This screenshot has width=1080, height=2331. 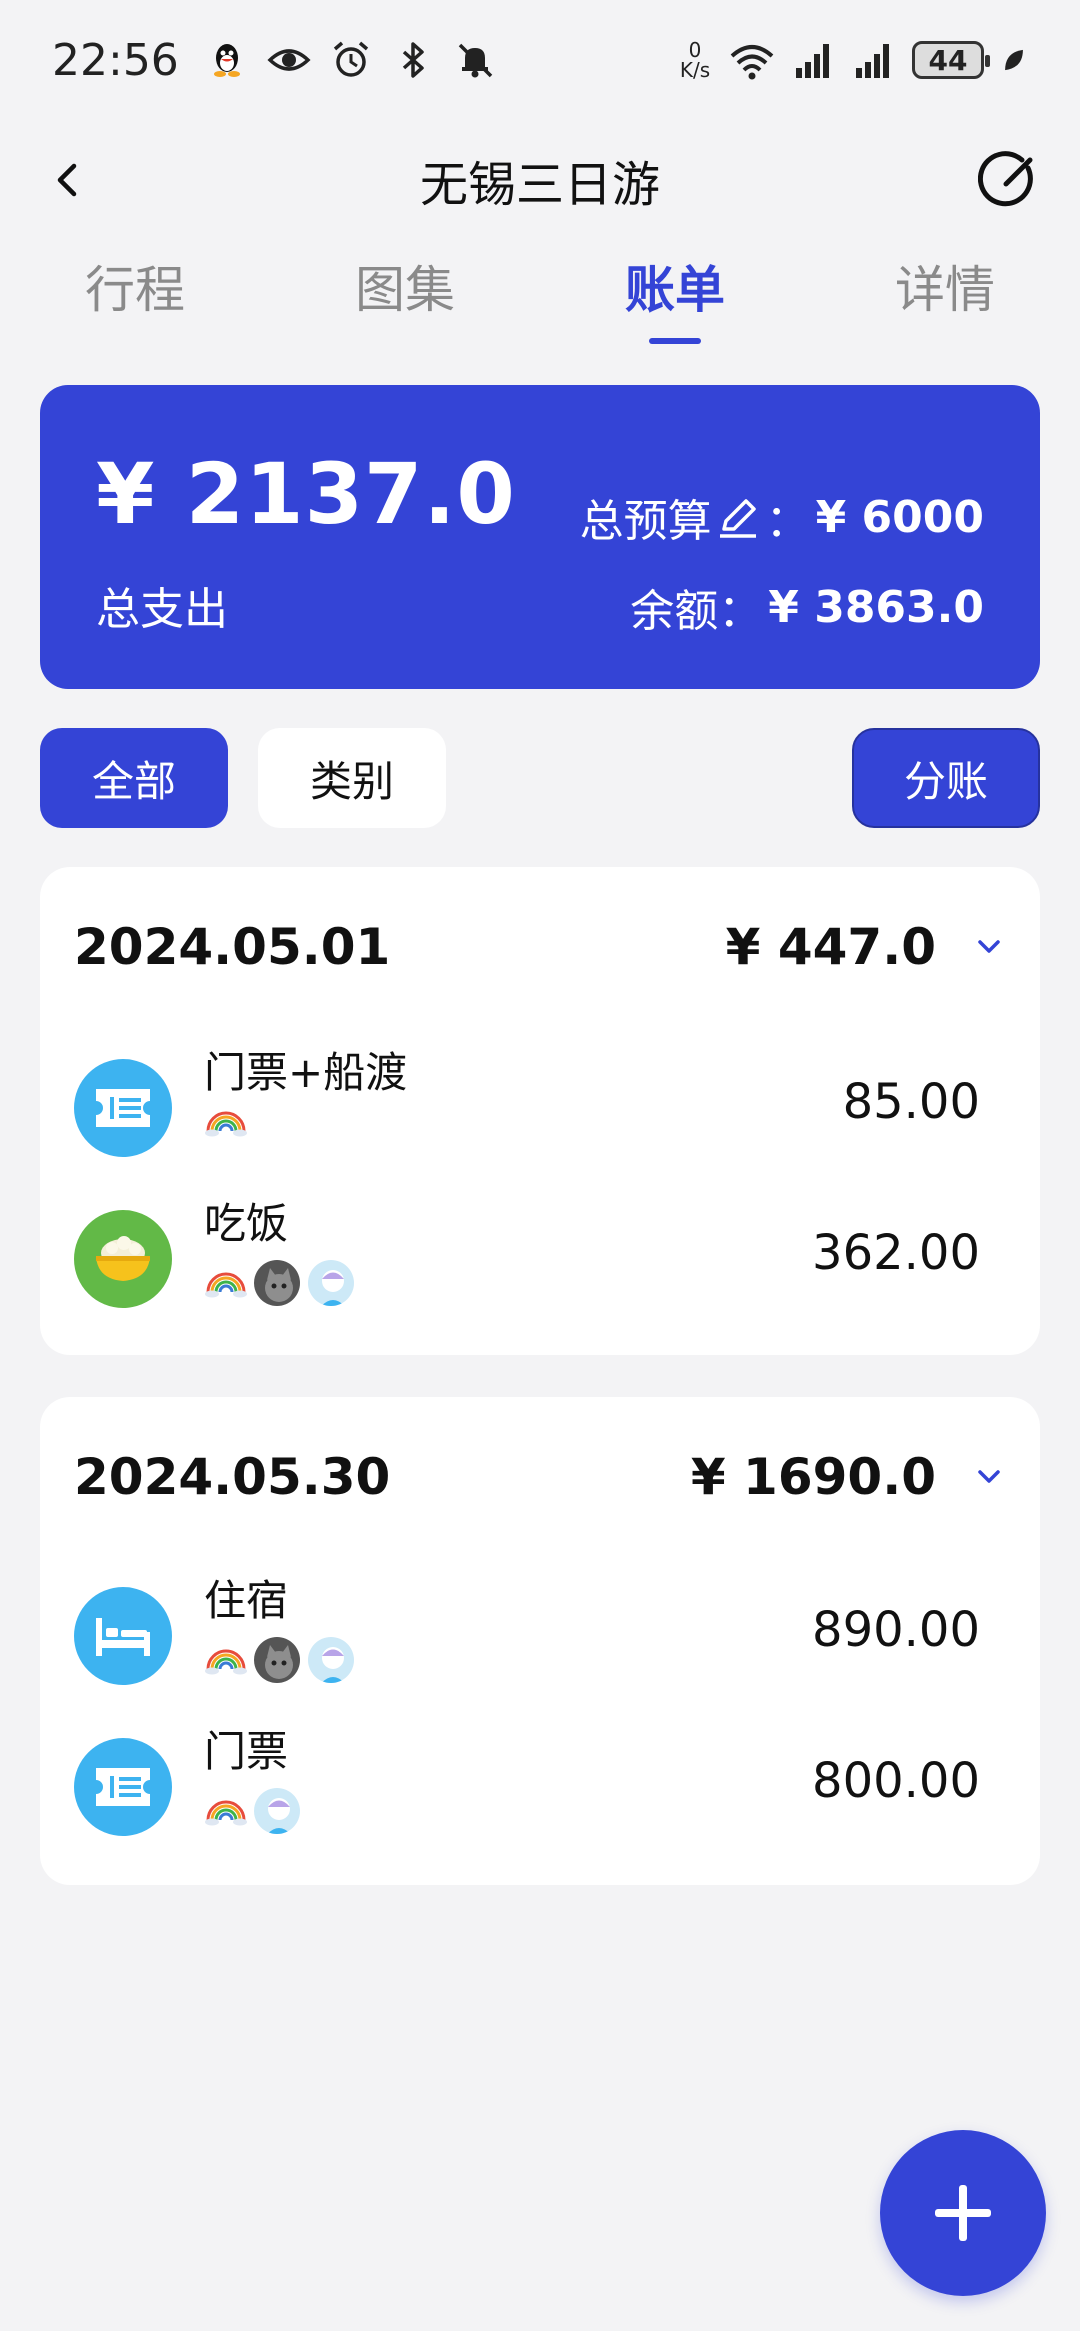 I want to click on filter-all-button: 全部, so click(x=134, y=778).